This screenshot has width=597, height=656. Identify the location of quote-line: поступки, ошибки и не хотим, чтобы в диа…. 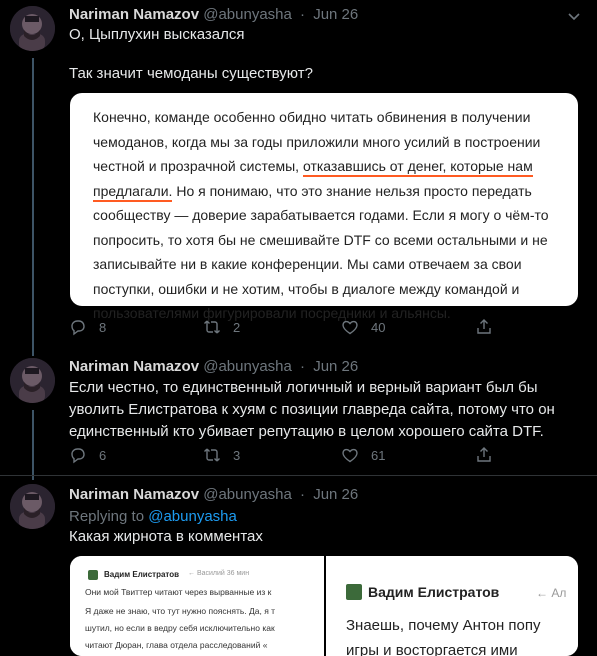
(306, 288).